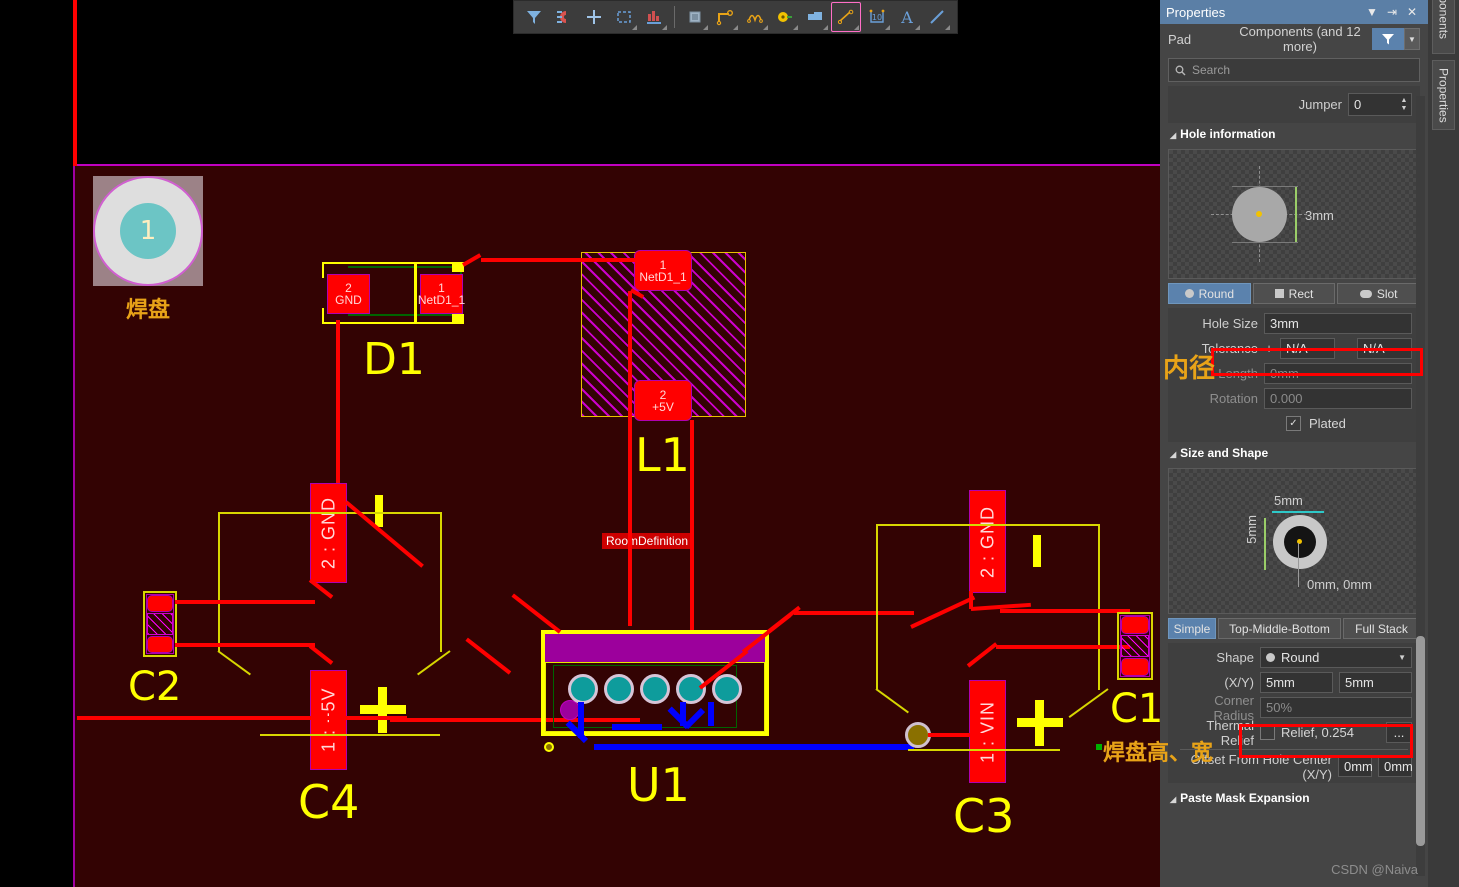  I want to click on stepper-arrows: ▲ ▼, so click(1404, 105).